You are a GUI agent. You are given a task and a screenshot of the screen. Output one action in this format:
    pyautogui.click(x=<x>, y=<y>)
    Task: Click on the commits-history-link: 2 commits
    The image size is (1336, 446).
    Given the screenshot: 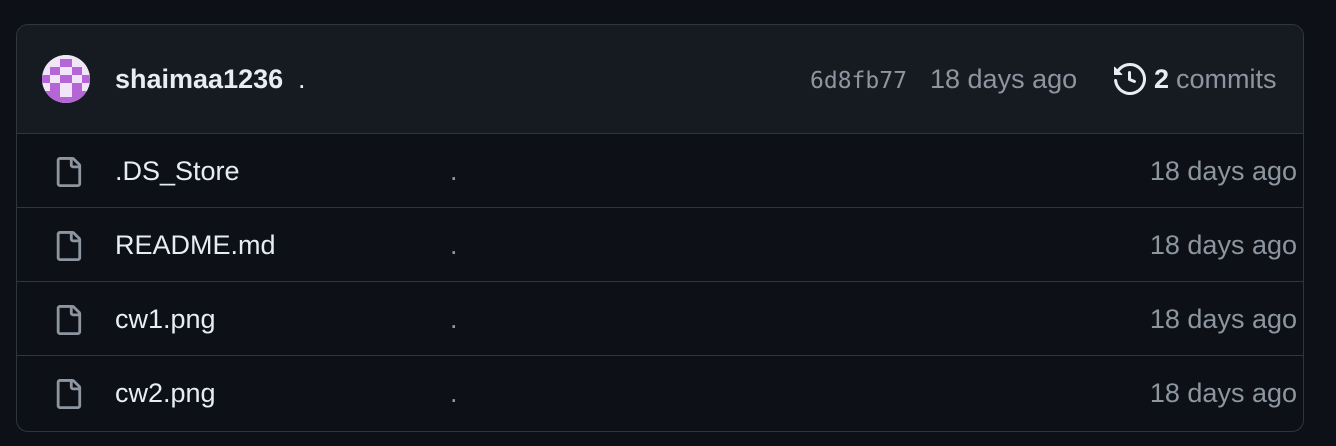 What is the action you would take?
    pyautogui.click(x=1195, y=79)
    